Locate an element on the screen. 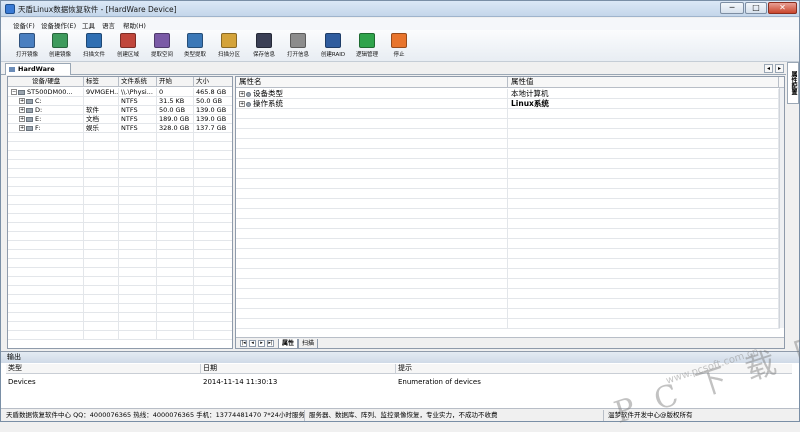 This screenshot has height=432, width=800. col-date: 日期 is located at coordinates (298, 369).